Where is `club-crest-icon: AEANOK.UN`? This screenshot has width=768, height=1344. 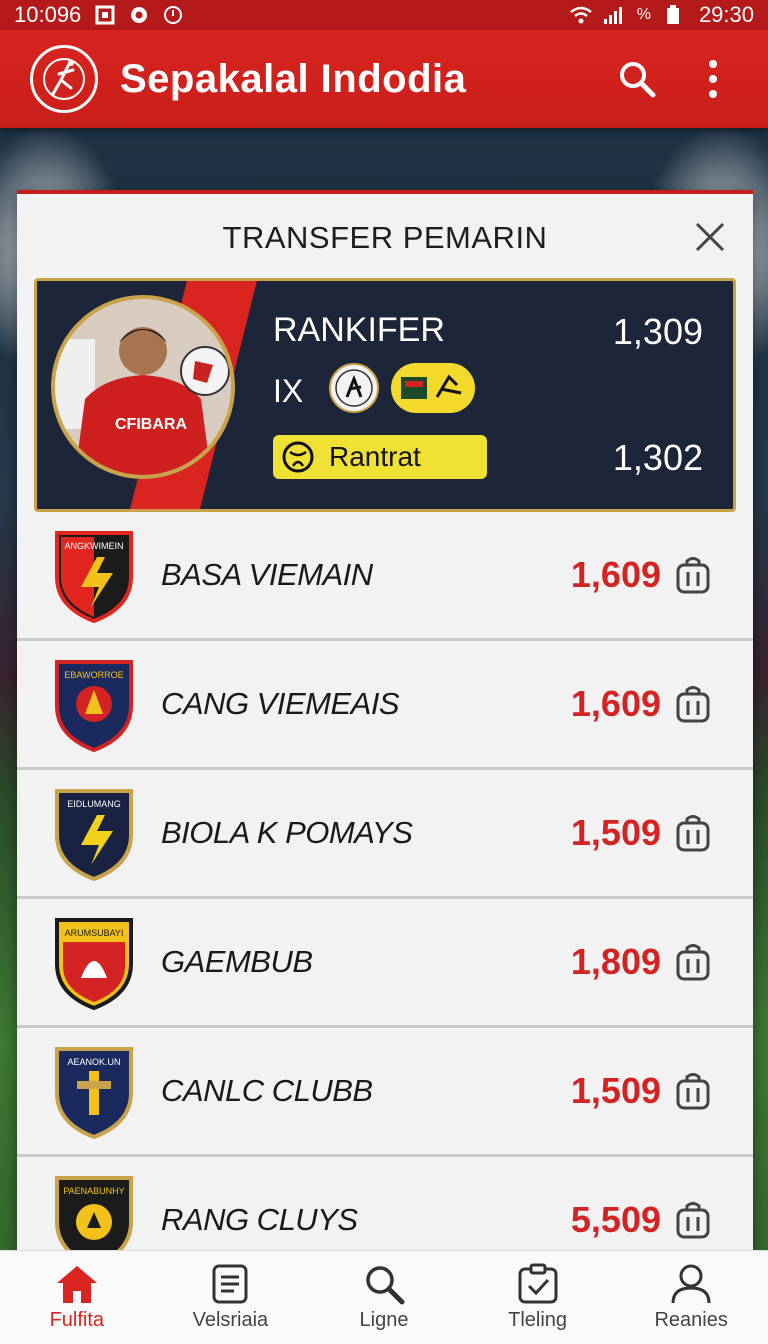
club-crest-icon: AEANOK.UN is located at coordinates (94, 1091).